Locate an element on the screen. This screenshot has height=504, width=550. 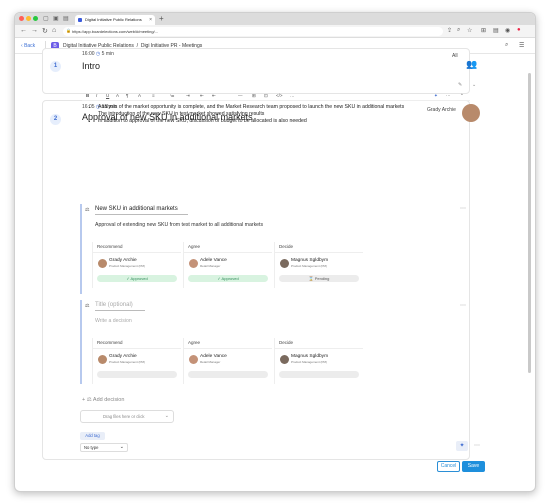
window-maximize-button is located at coordinates (35, 18).